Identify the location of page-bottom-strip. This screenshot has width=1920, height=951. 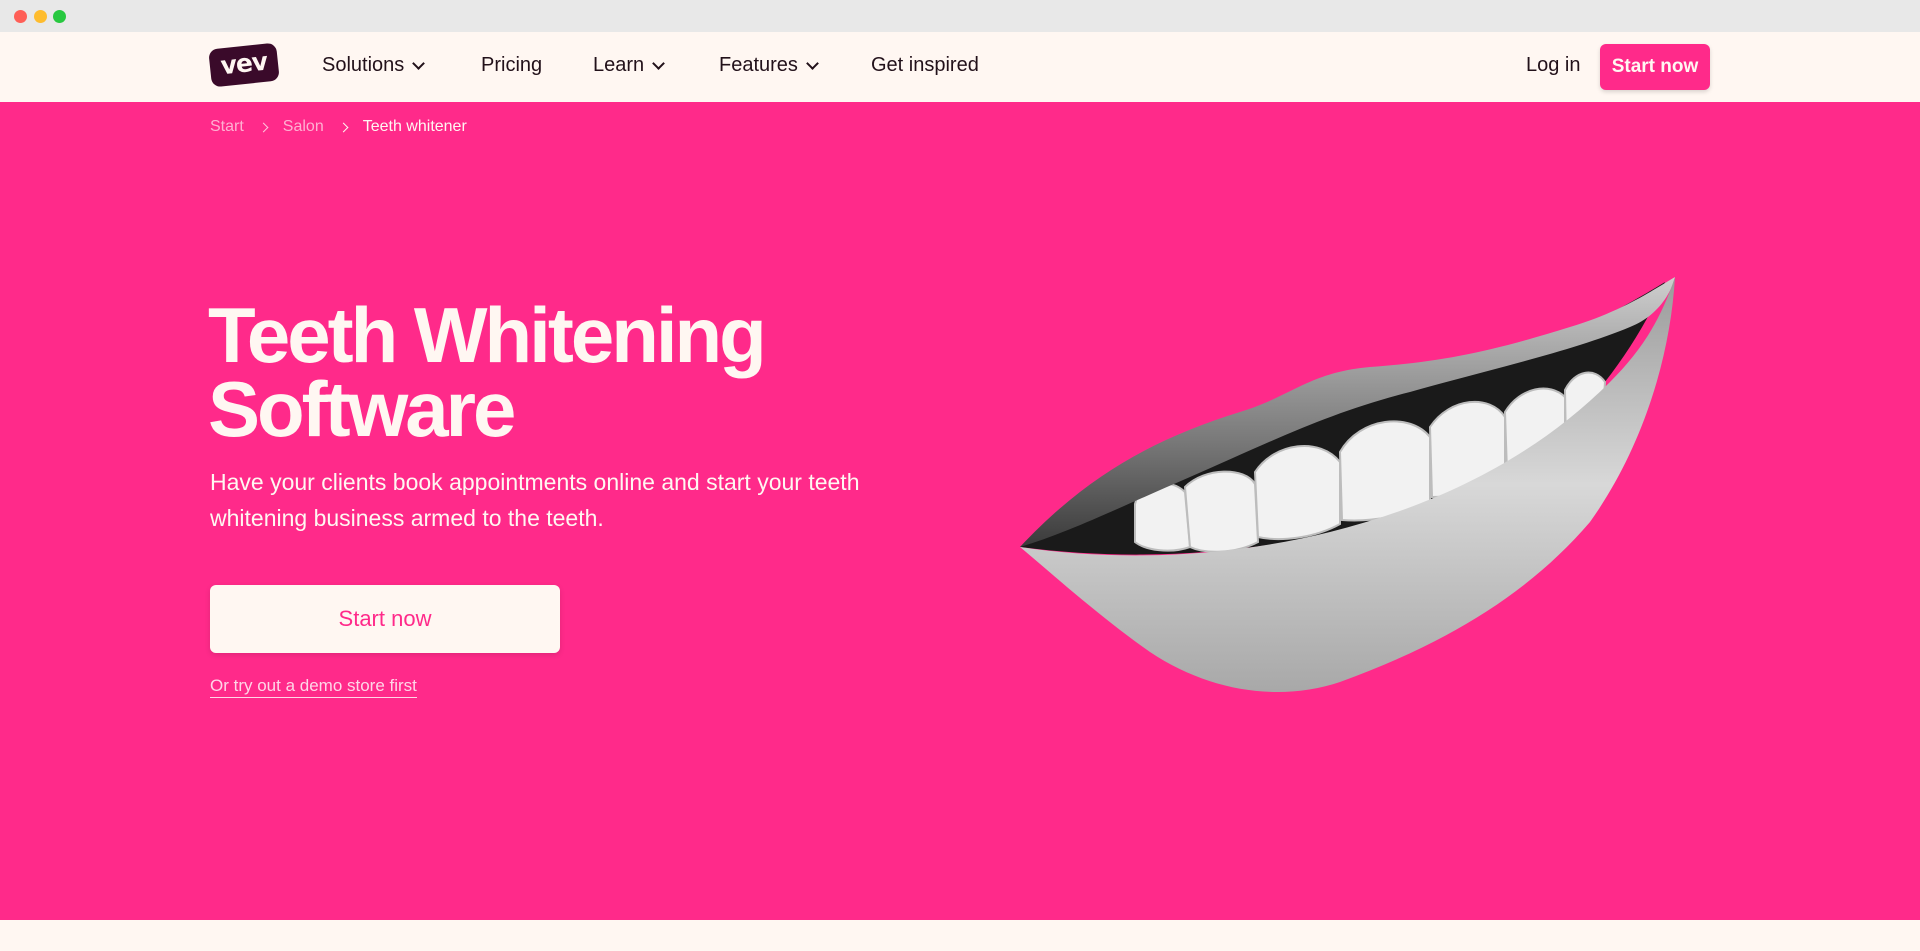
(960, 935).